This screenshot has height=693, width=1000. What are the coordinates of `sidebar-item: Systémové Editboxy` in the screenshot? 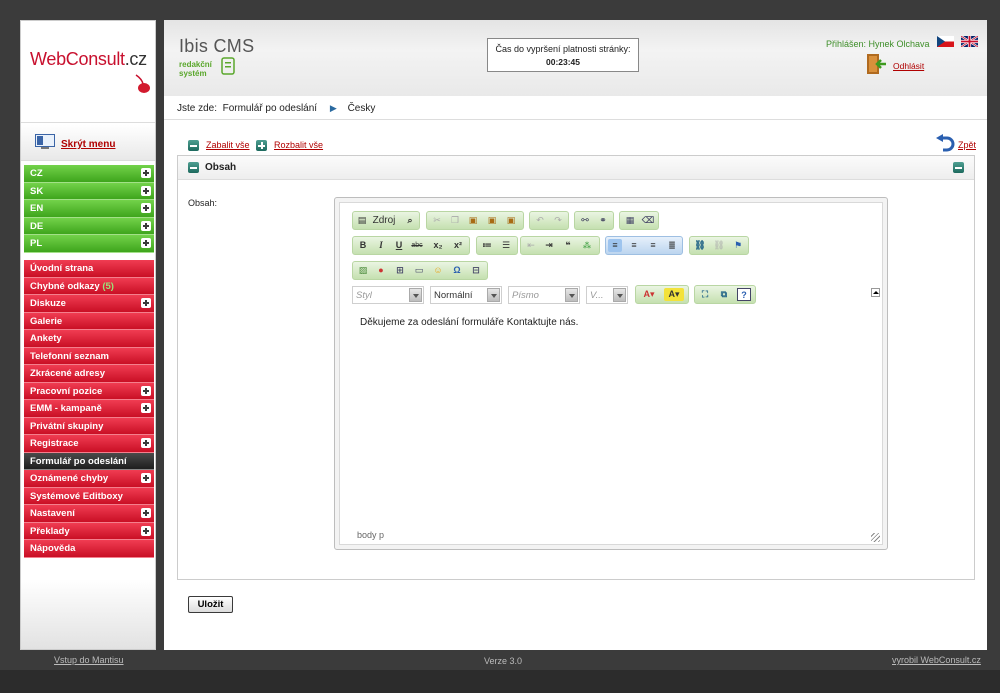 It's located at (89, 496).